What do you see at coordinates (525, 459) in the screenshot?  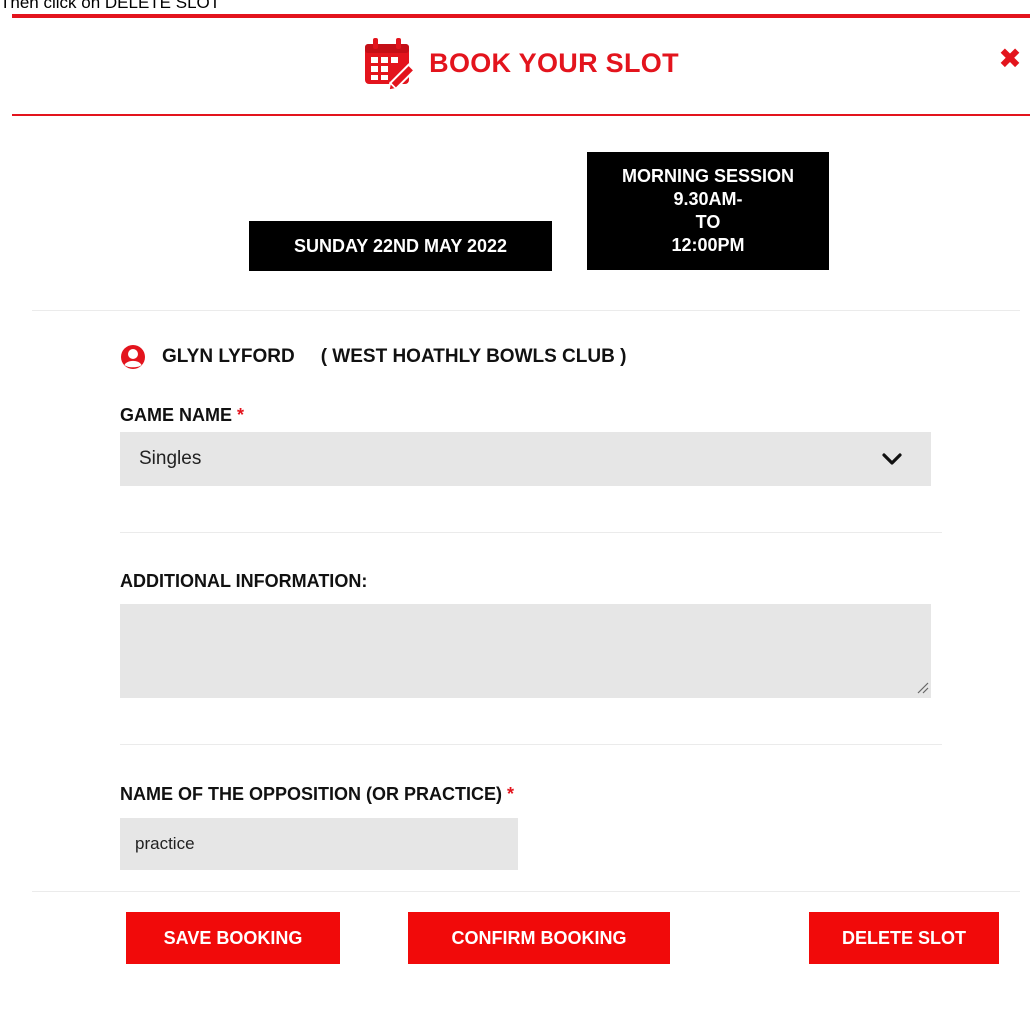 I see `game-name-select: Singles` at bounding box center [525, 459].